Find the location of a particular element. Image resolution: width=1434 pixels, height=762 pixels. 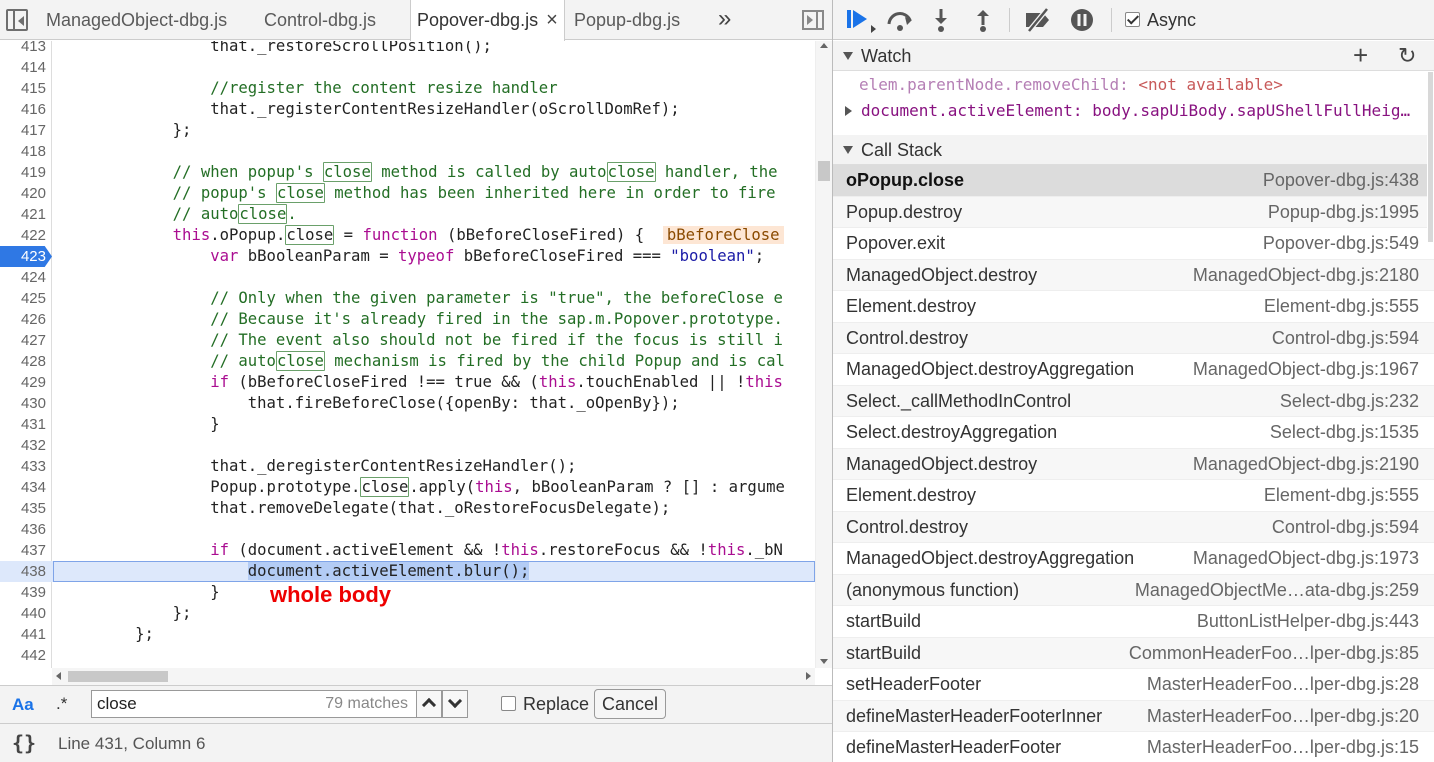

call-stack-section-header: Call Stack is located at coordinates (1133, 150).